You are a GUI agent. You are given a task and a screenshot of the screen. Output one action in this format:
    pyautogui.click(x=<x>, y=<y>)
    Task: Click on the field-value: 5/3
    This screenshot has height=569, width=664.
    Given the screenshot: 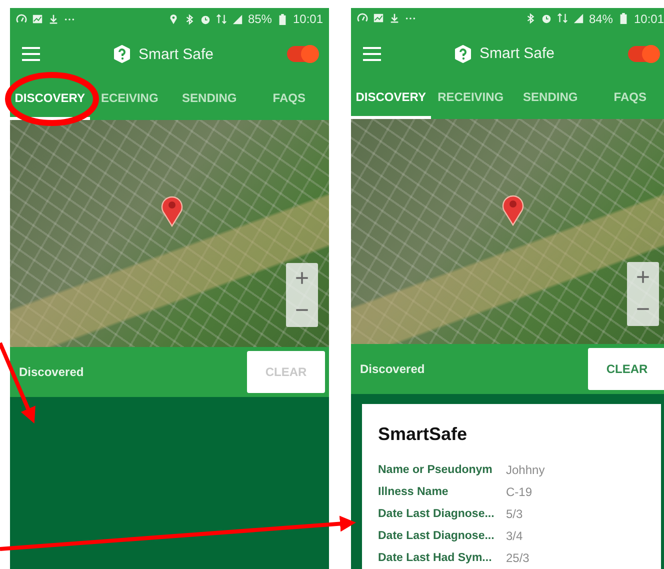 What is the action you would take?
    pyautogui.click(x=514, y=513)
    